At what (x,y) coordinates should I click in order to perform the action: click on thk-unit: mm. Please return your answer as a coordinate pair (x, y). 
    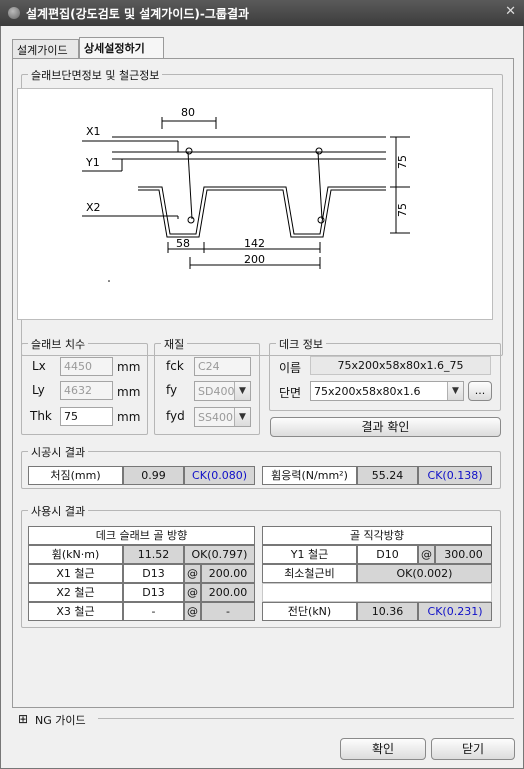
    Looking at the image, I should click on (129, 417).